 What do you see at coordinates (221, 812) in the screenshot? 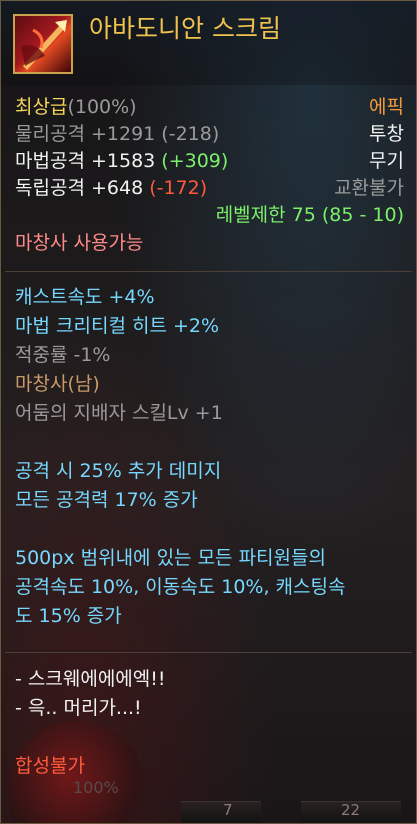
I see `background-slot` at bounding box center [221, 812].